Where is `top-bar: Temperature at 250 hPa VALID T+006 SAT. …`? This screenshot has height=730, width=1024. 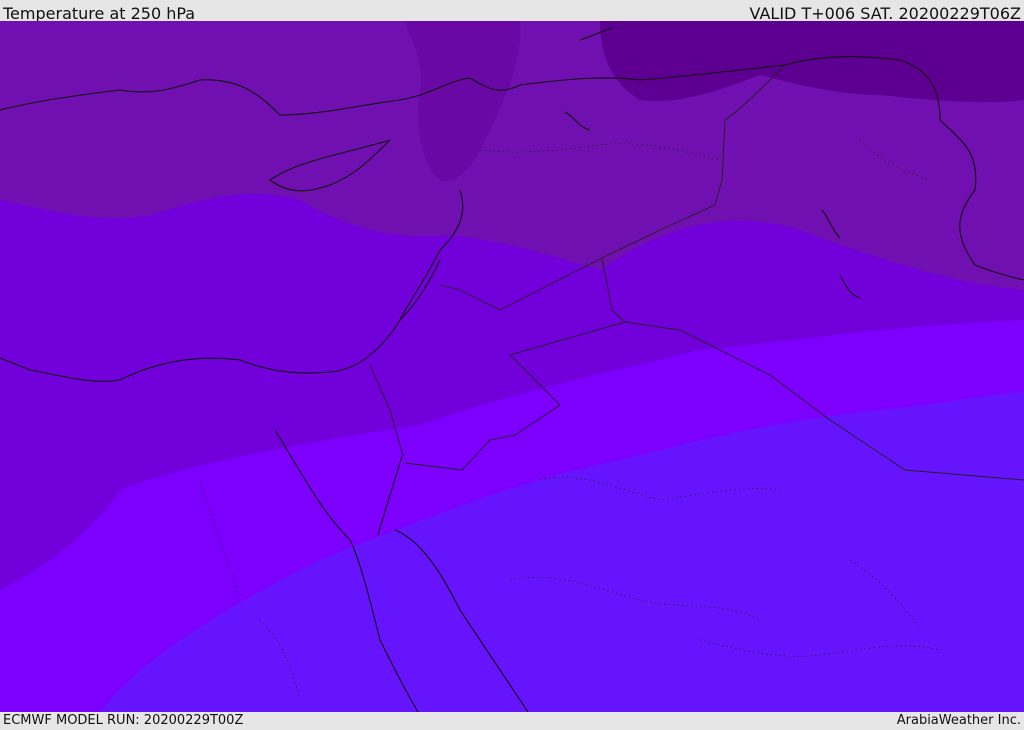 top-bar: Temperature at 250 hPa VALID T+006 SAT. … is located at coordinates (512, 11).